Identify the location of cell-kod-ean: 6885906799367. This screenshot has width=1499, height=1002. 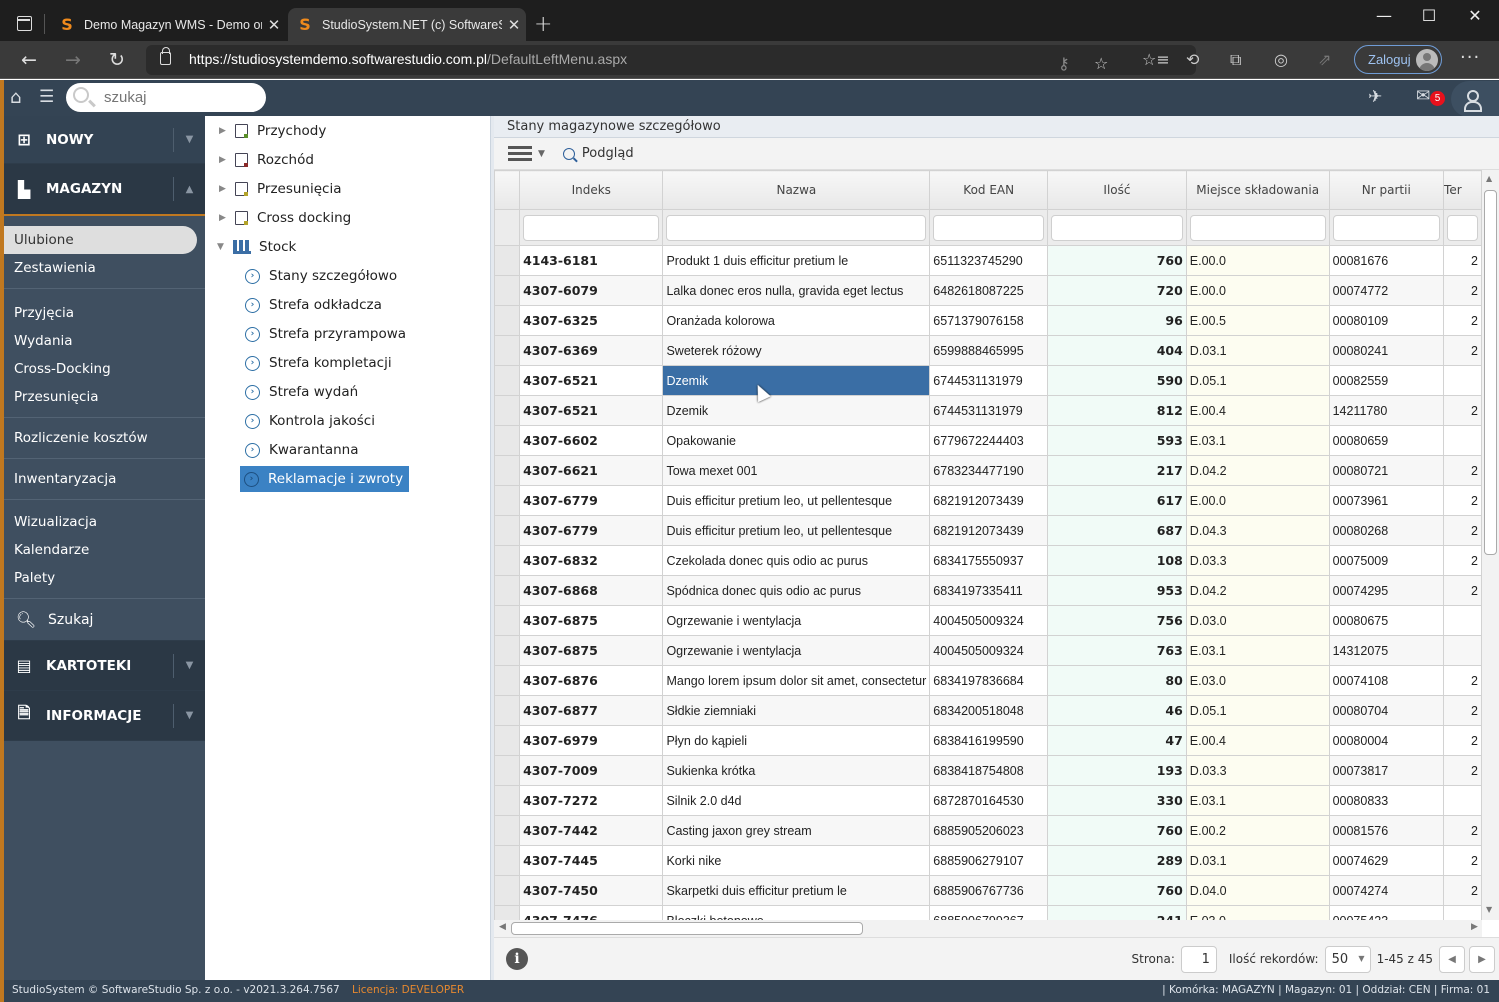
(989, 912).